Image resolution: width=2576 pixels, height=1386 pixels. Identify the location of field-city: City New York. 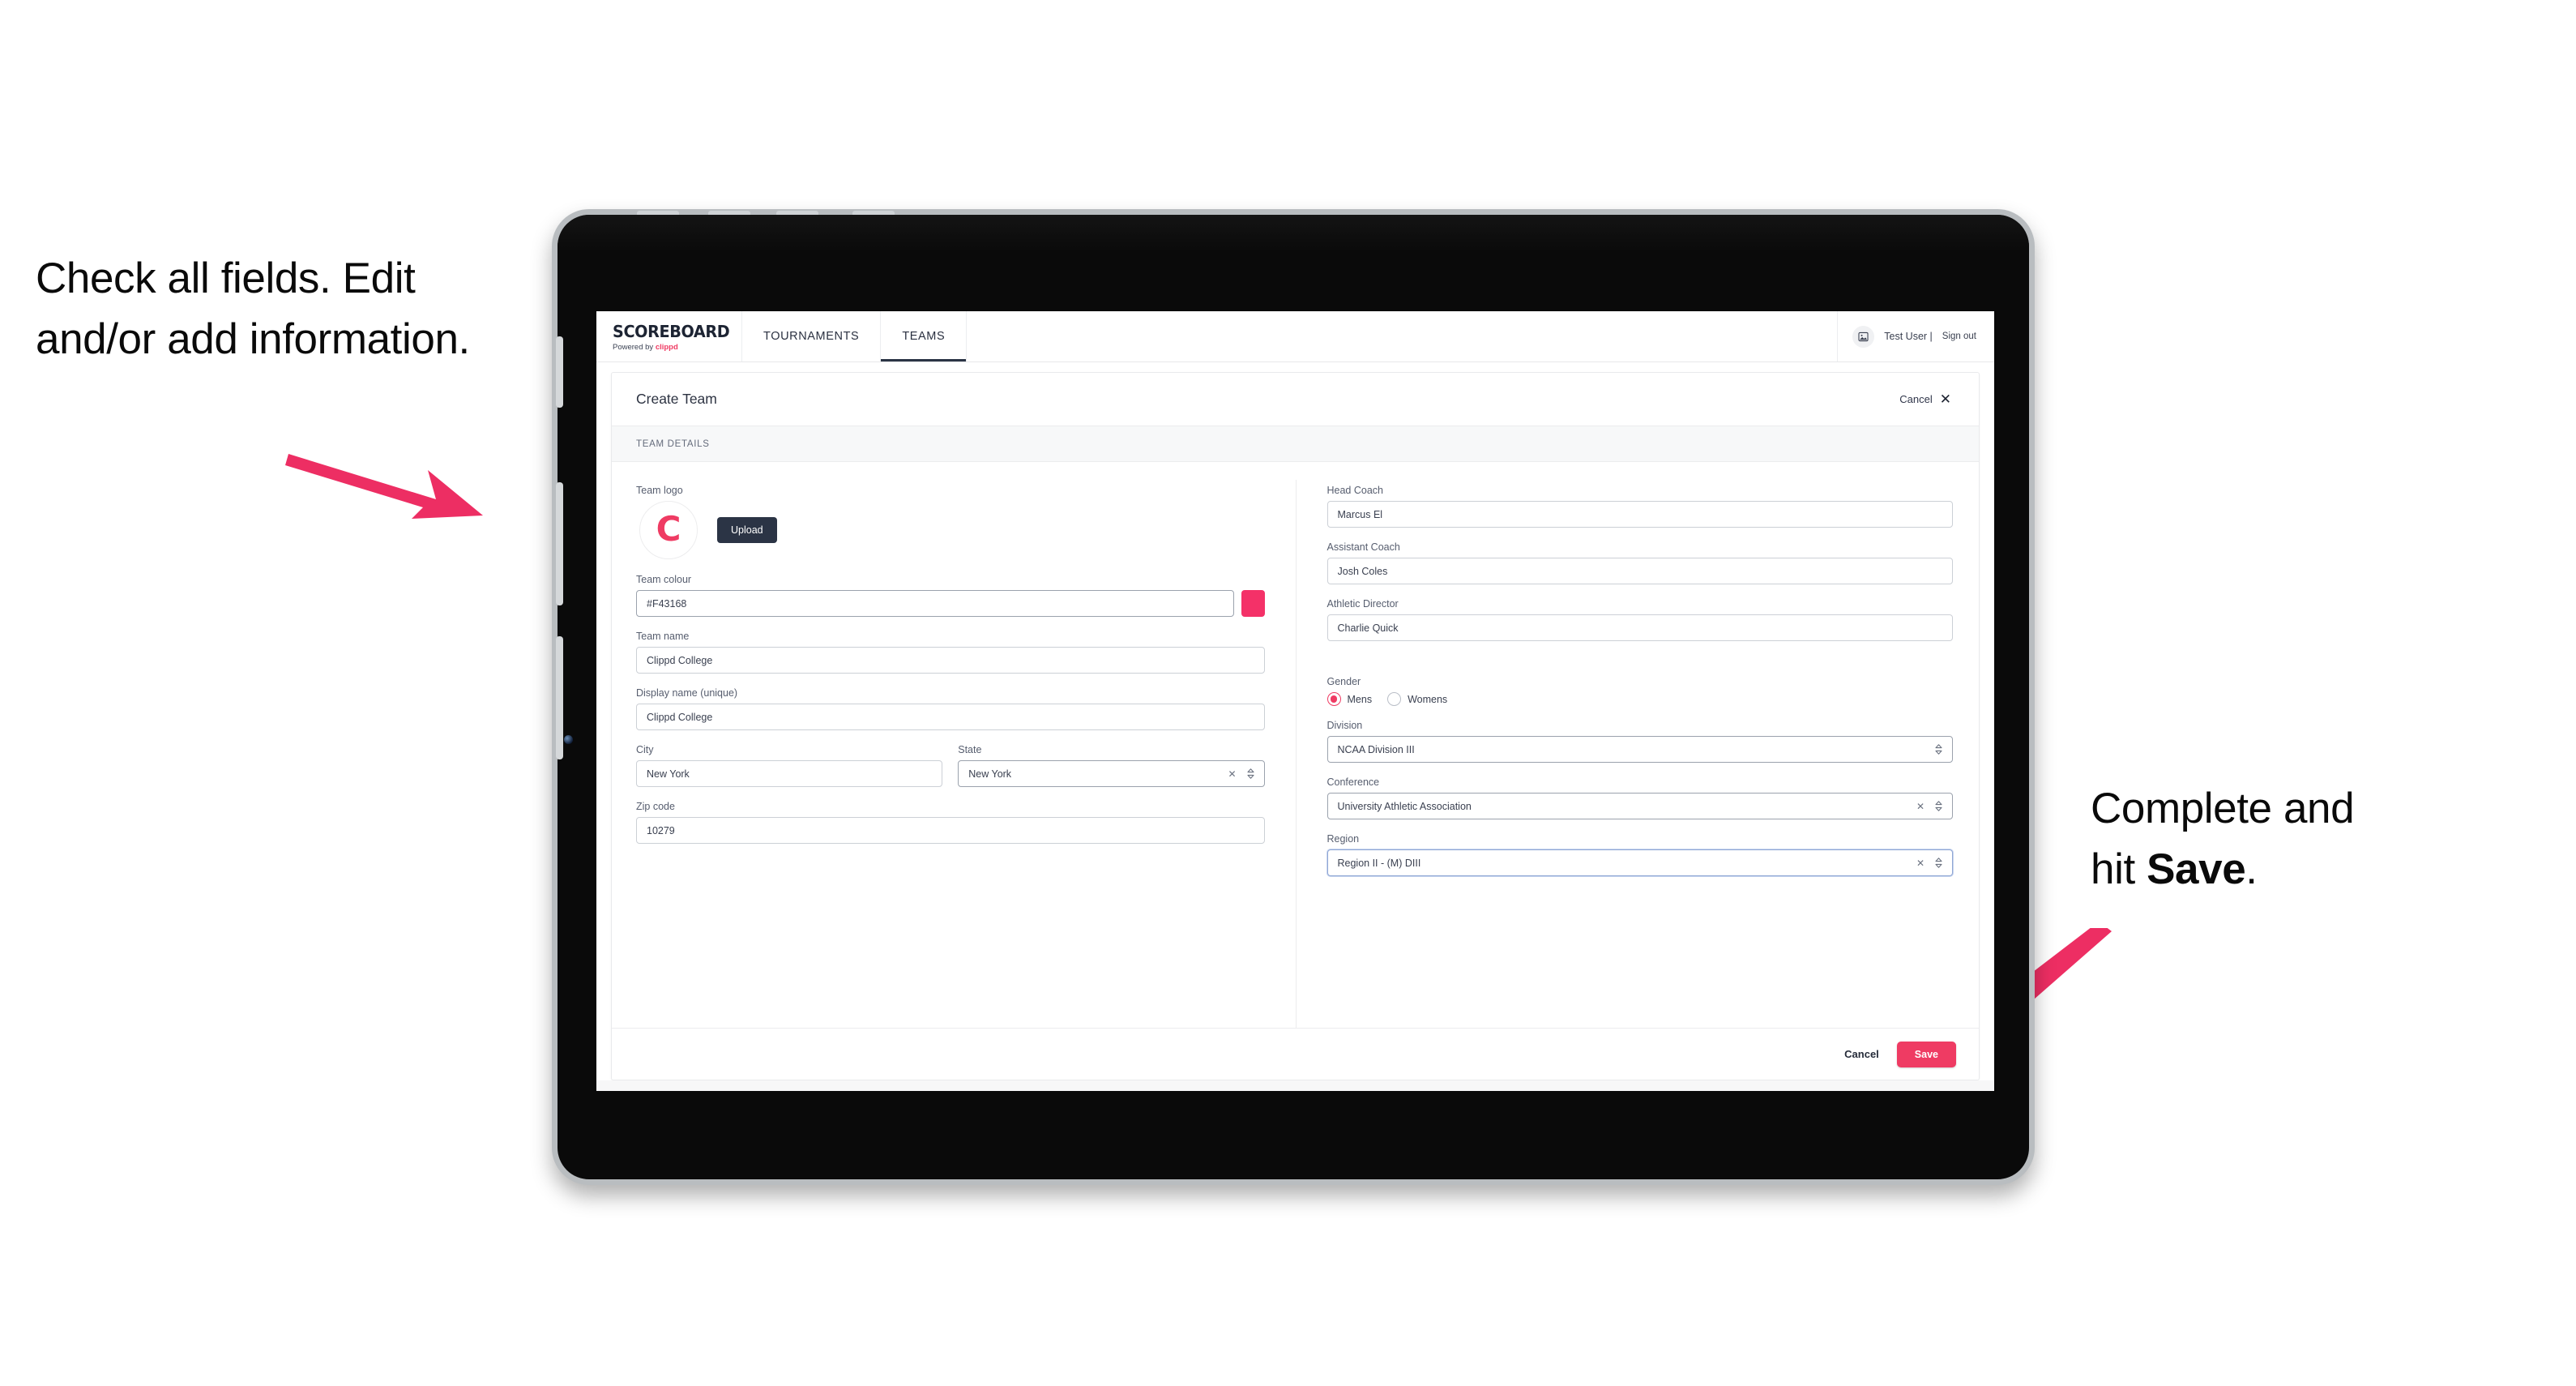
(789, 765).